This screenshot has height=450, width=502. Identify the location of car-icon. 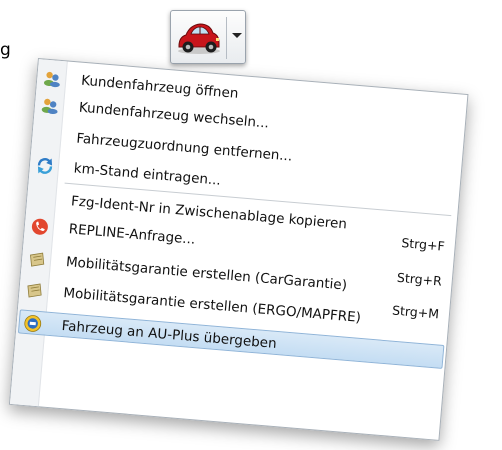
(199, 37).